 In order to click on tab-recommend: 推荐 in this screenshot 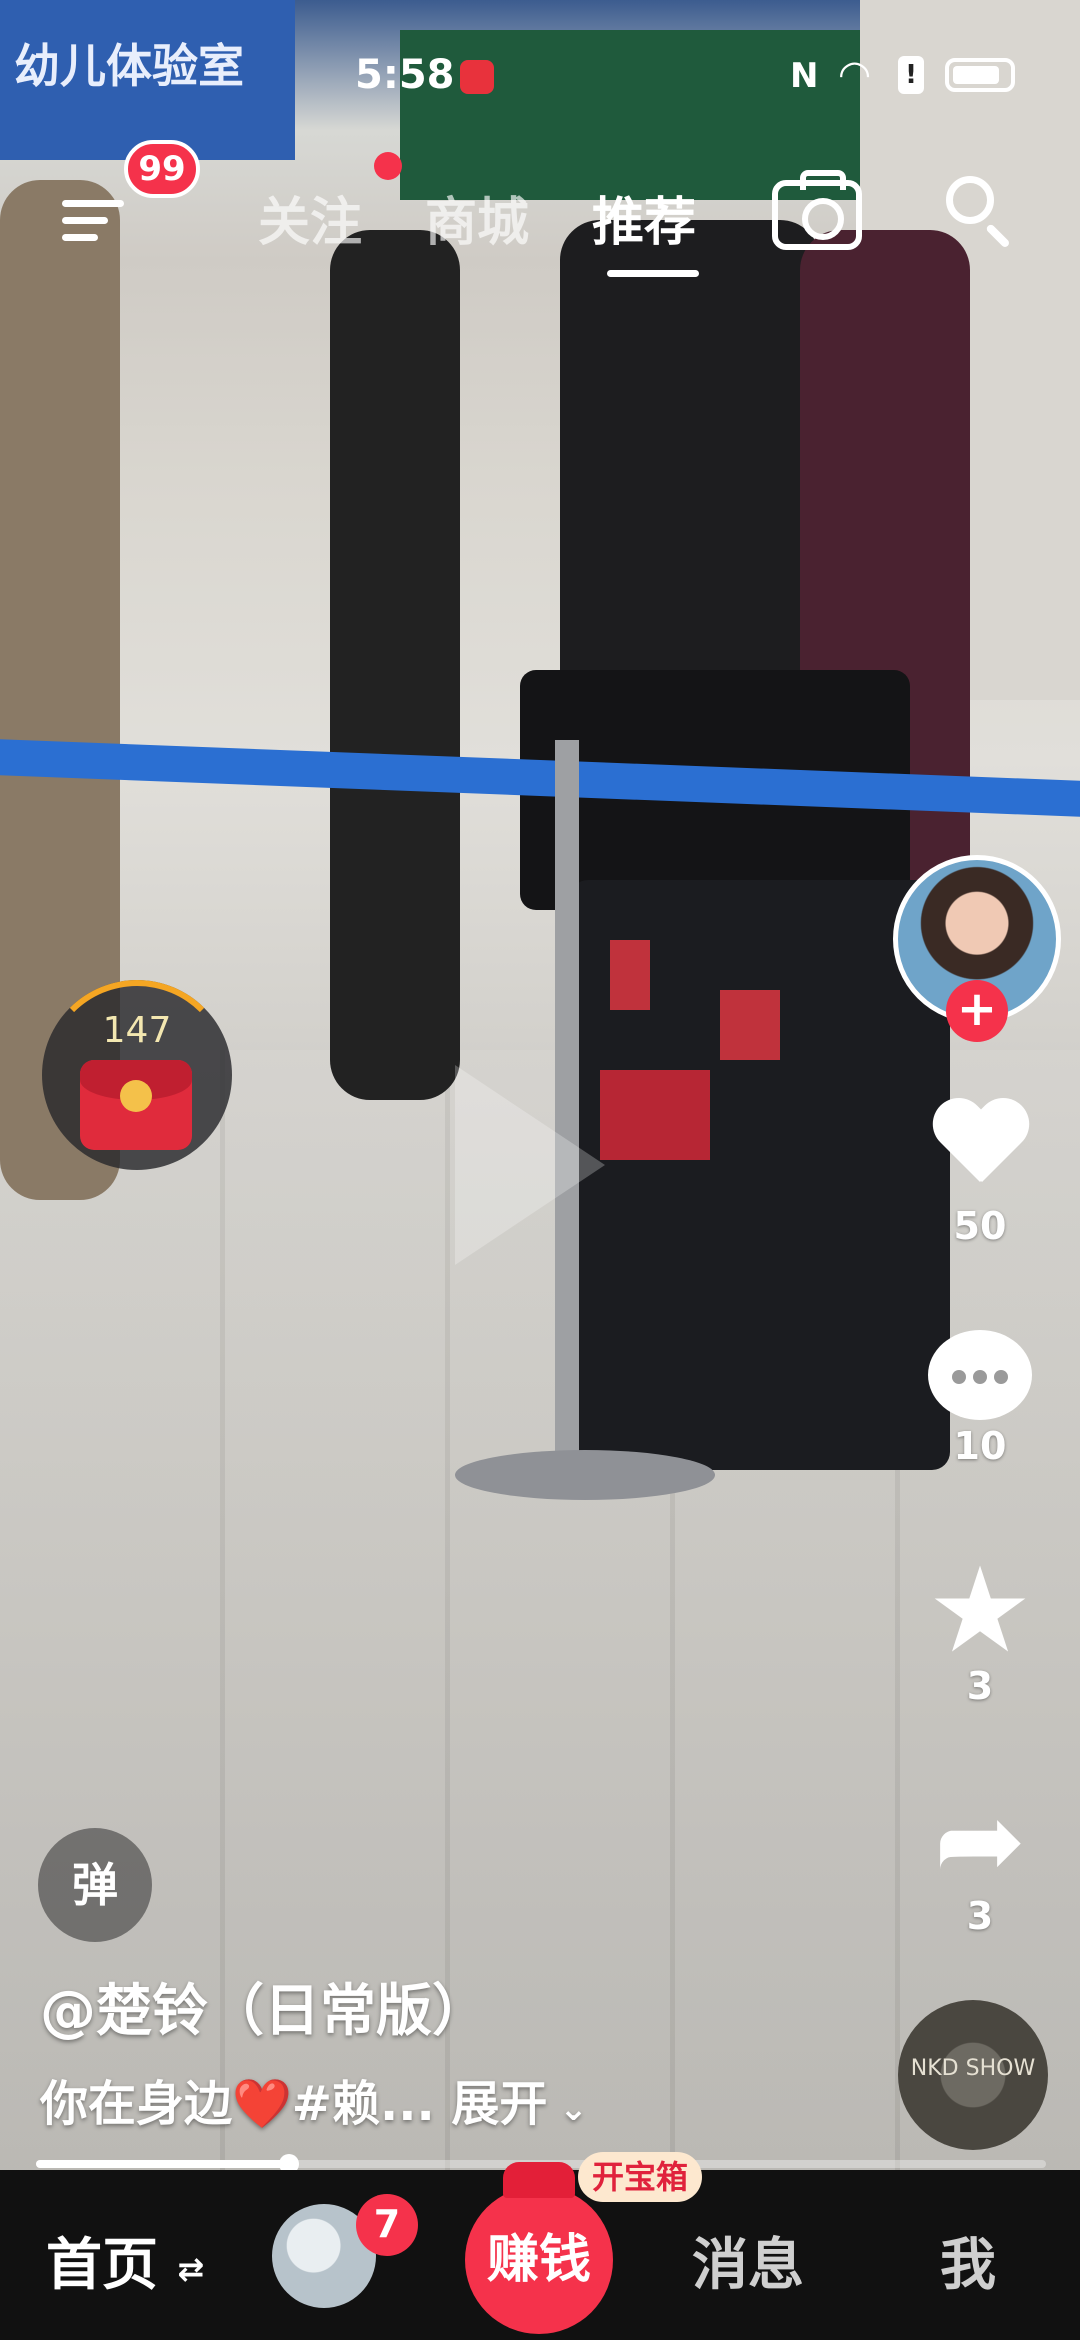, I will do `click(644, 217)`.